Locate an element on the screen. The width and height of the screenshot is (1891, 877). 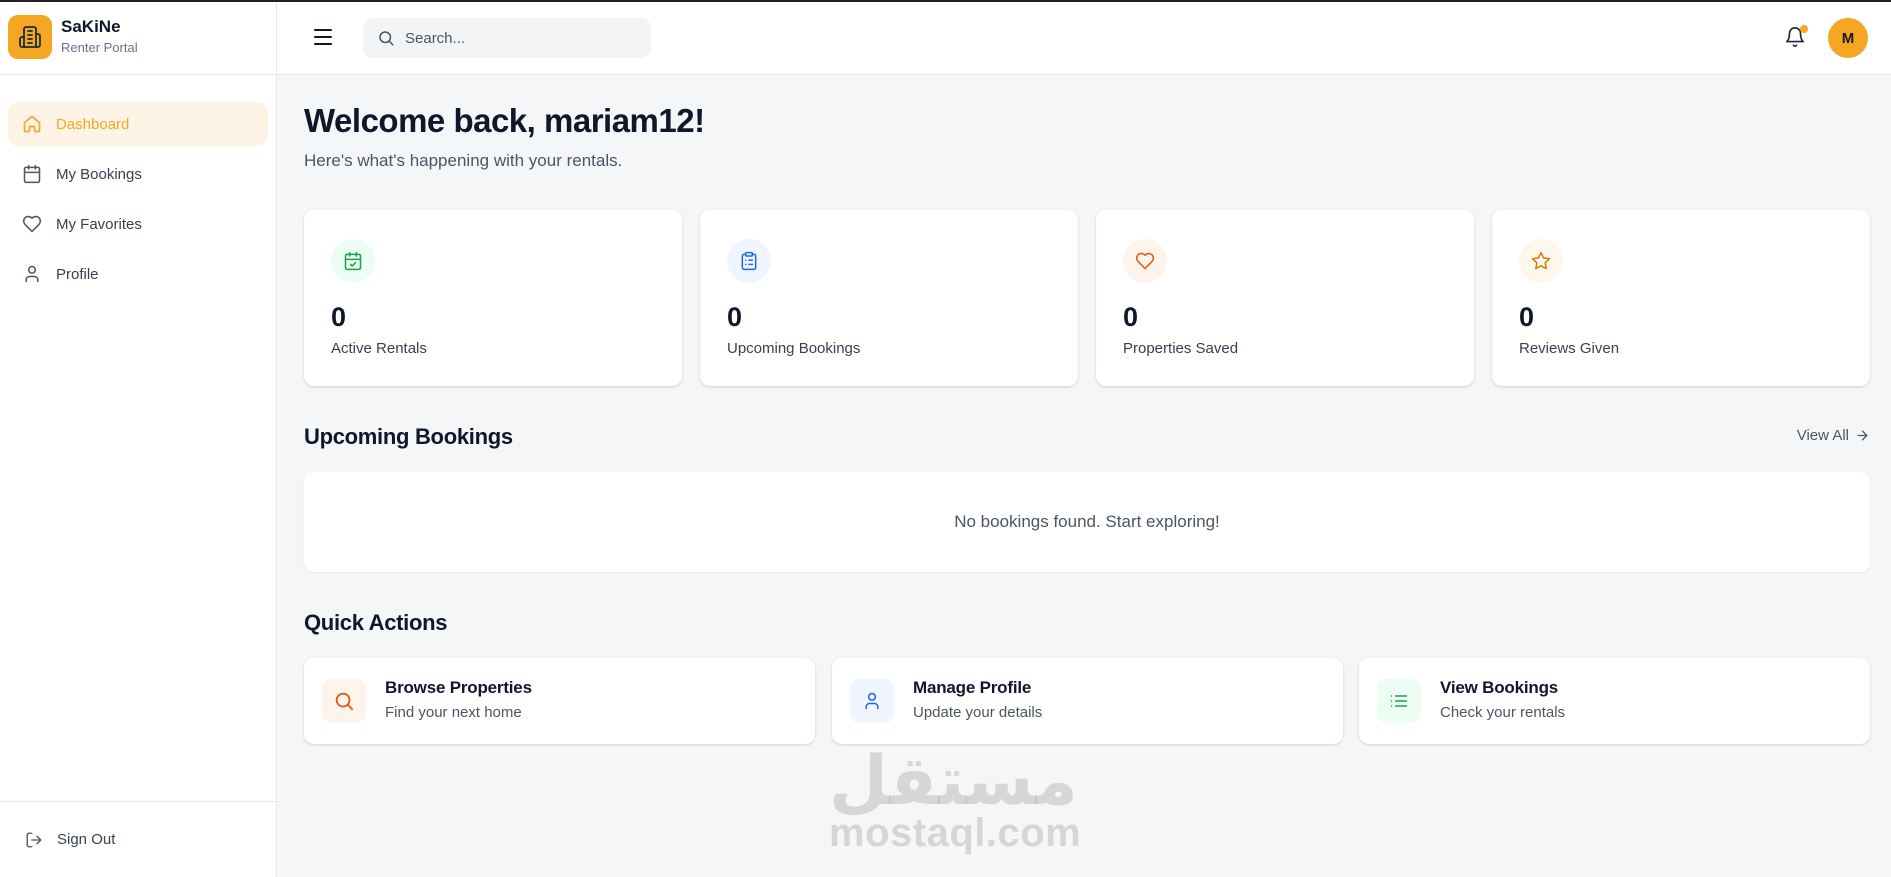
quick-action-title: View Bookings is located at coordinates (1499, 687).